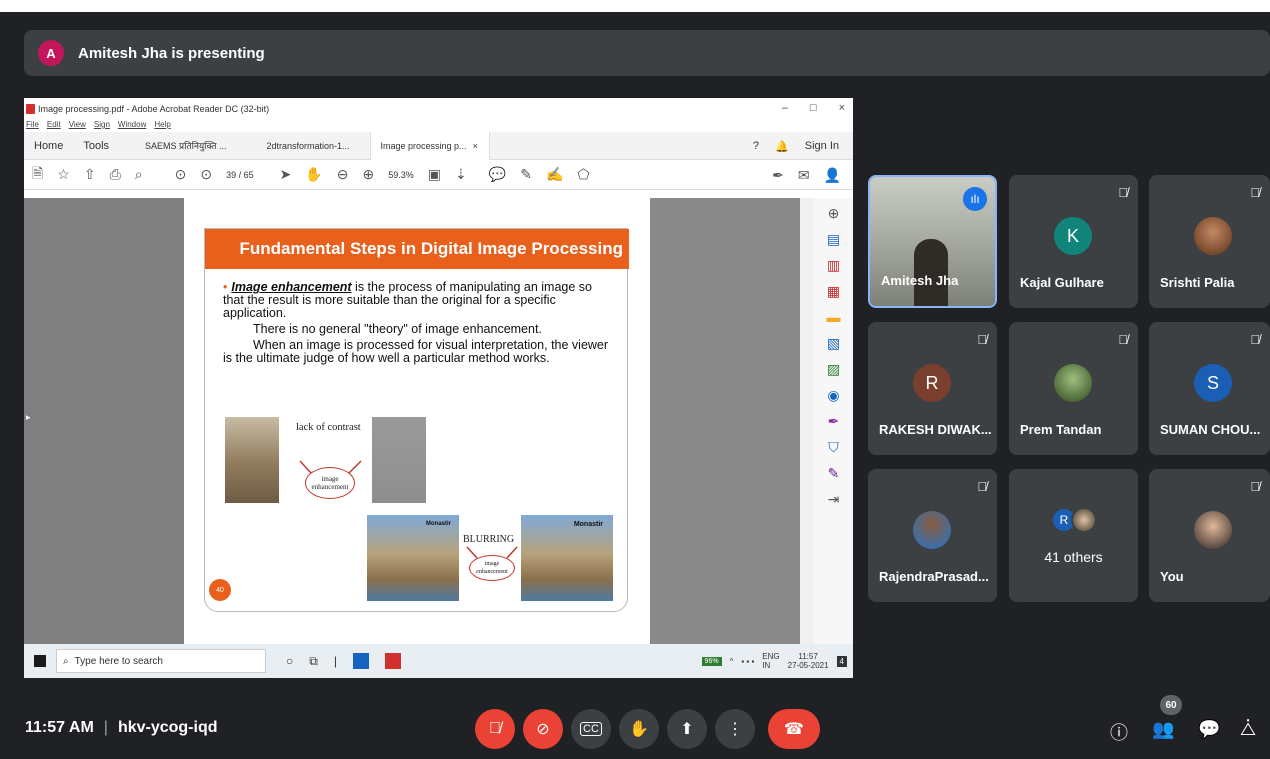 This screenshot has width=1270, height=759. Describe the element at coordinates (1209, 729) in the screenshot. I see `chat-icon: 💬` at that location.